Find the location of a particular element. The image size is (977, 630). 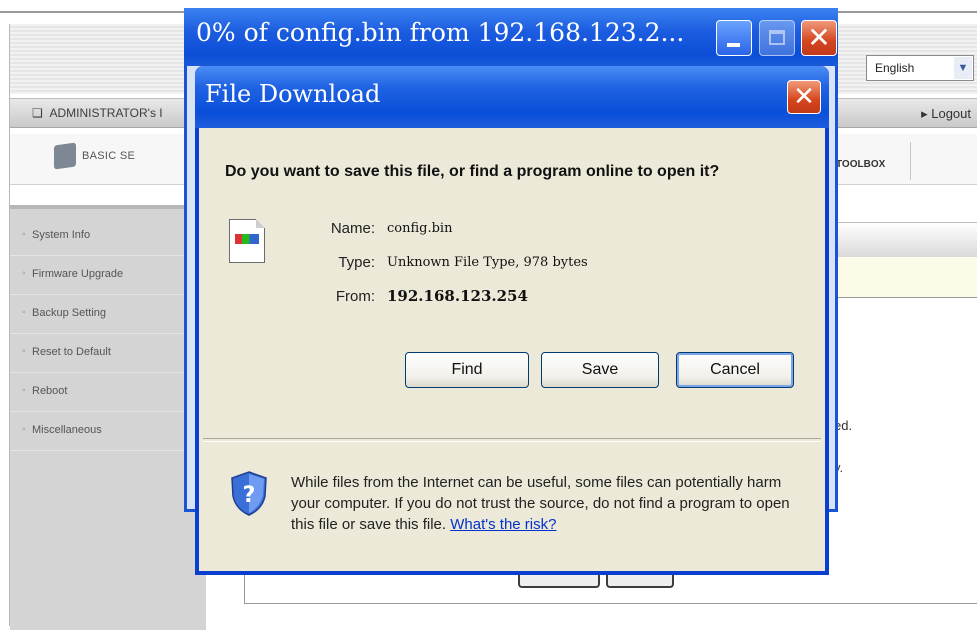

basic-setting-icon is located at coordinates (65, 156).